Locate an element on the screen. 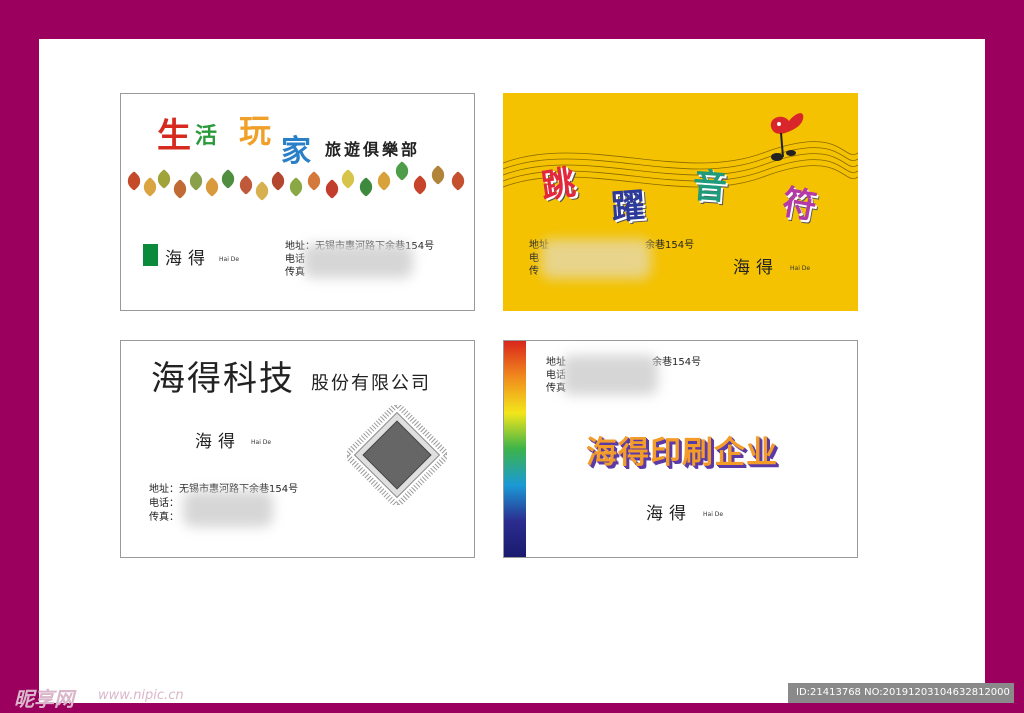  watermark-url: www.nipic.cn is located at coordinates (141, 695).